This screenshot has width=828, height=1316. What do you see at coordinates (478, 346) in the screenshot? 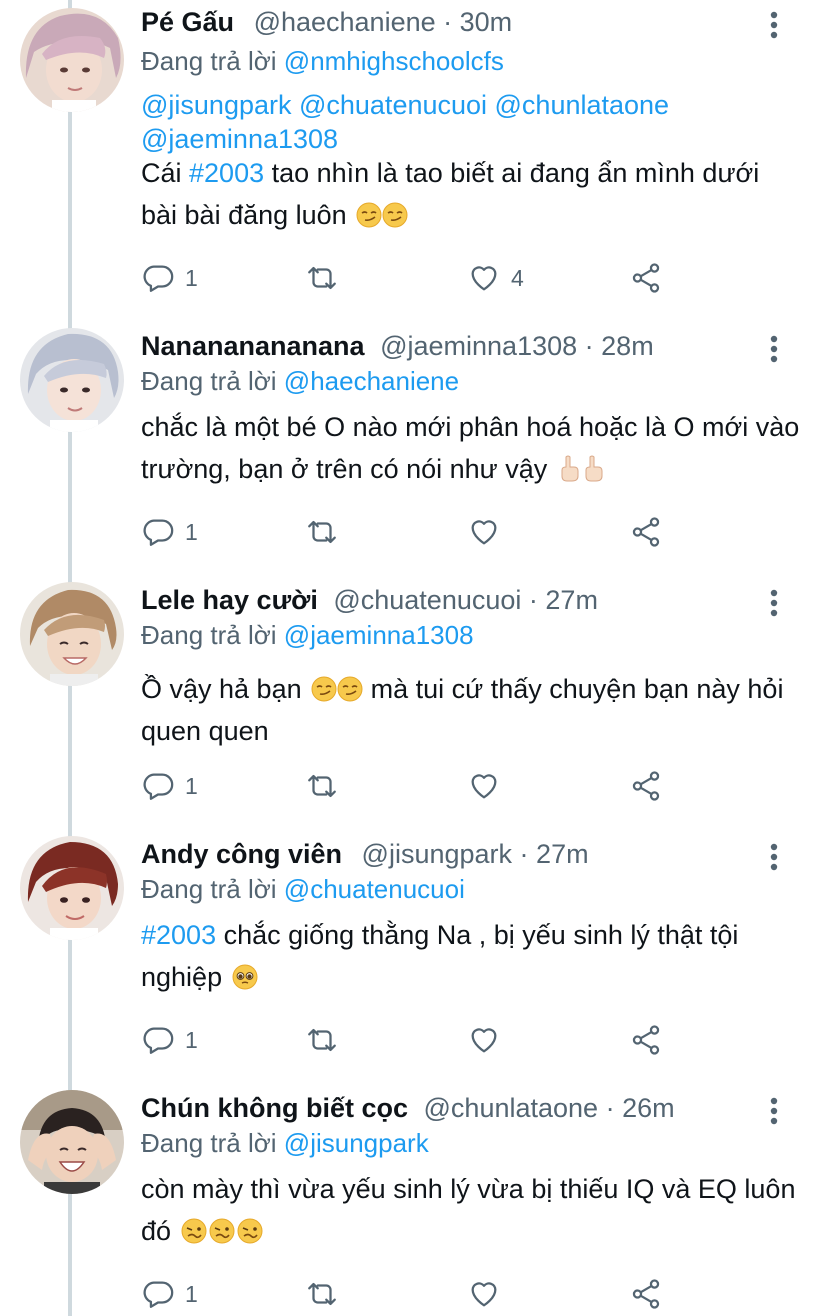
I see `handle: @jaeminna1308` at bounding box center [478, 346].